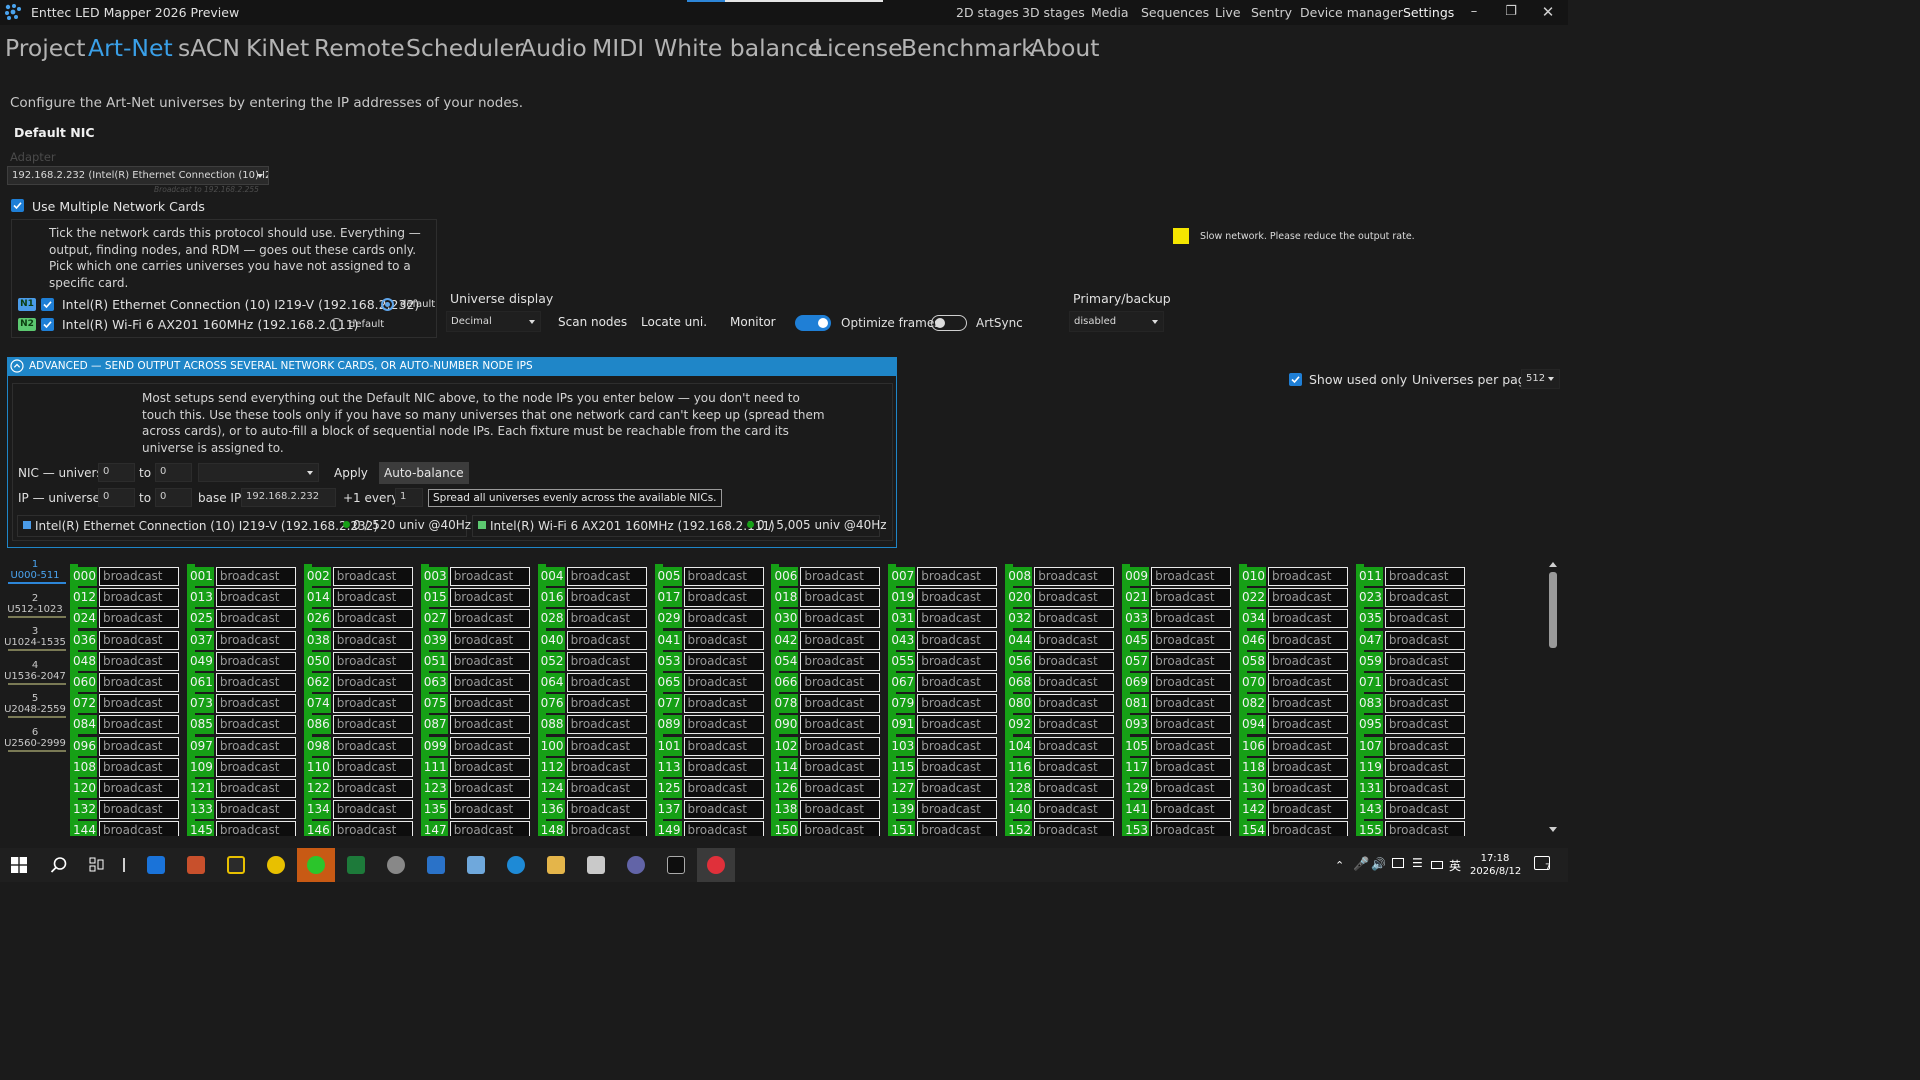 This screenshot has height=1080, width=1920. I want to click on remote-desktop-app-icon, so click(476, 865).